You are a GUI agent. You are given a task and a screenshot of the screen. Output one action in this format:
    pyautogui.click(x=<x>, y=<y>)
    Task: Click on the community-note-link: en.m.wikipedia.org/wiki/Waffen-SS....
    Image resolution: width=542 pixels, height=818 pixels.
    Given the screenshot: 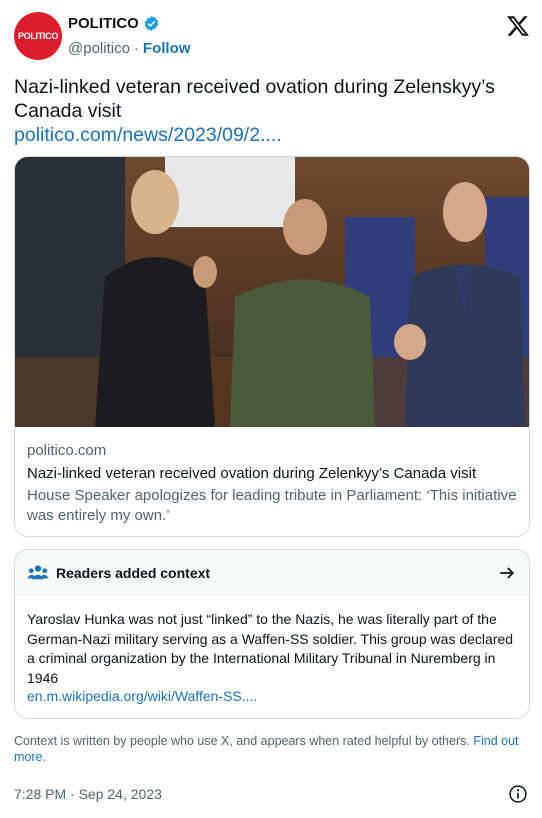 What is the action you would take?
    pyautogui.click(x=142, y=696)
    